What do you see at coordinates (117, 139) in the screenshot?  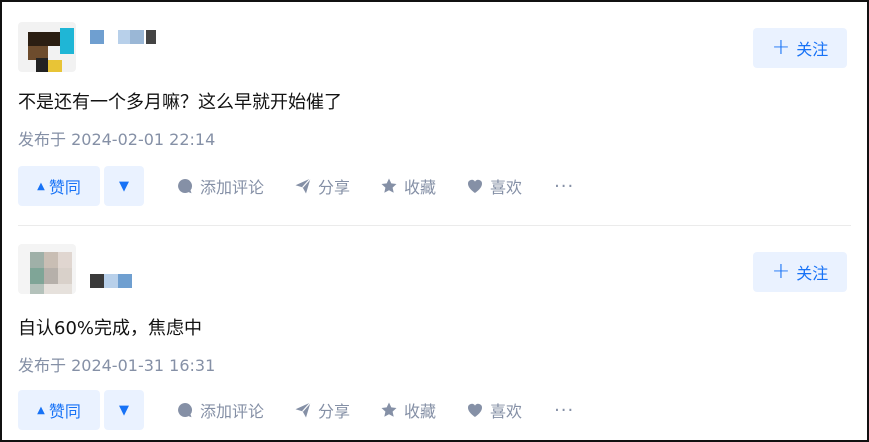 I see `publish-time: 发布于 2024-02-01 22:14` at bounding box center [117, 139].